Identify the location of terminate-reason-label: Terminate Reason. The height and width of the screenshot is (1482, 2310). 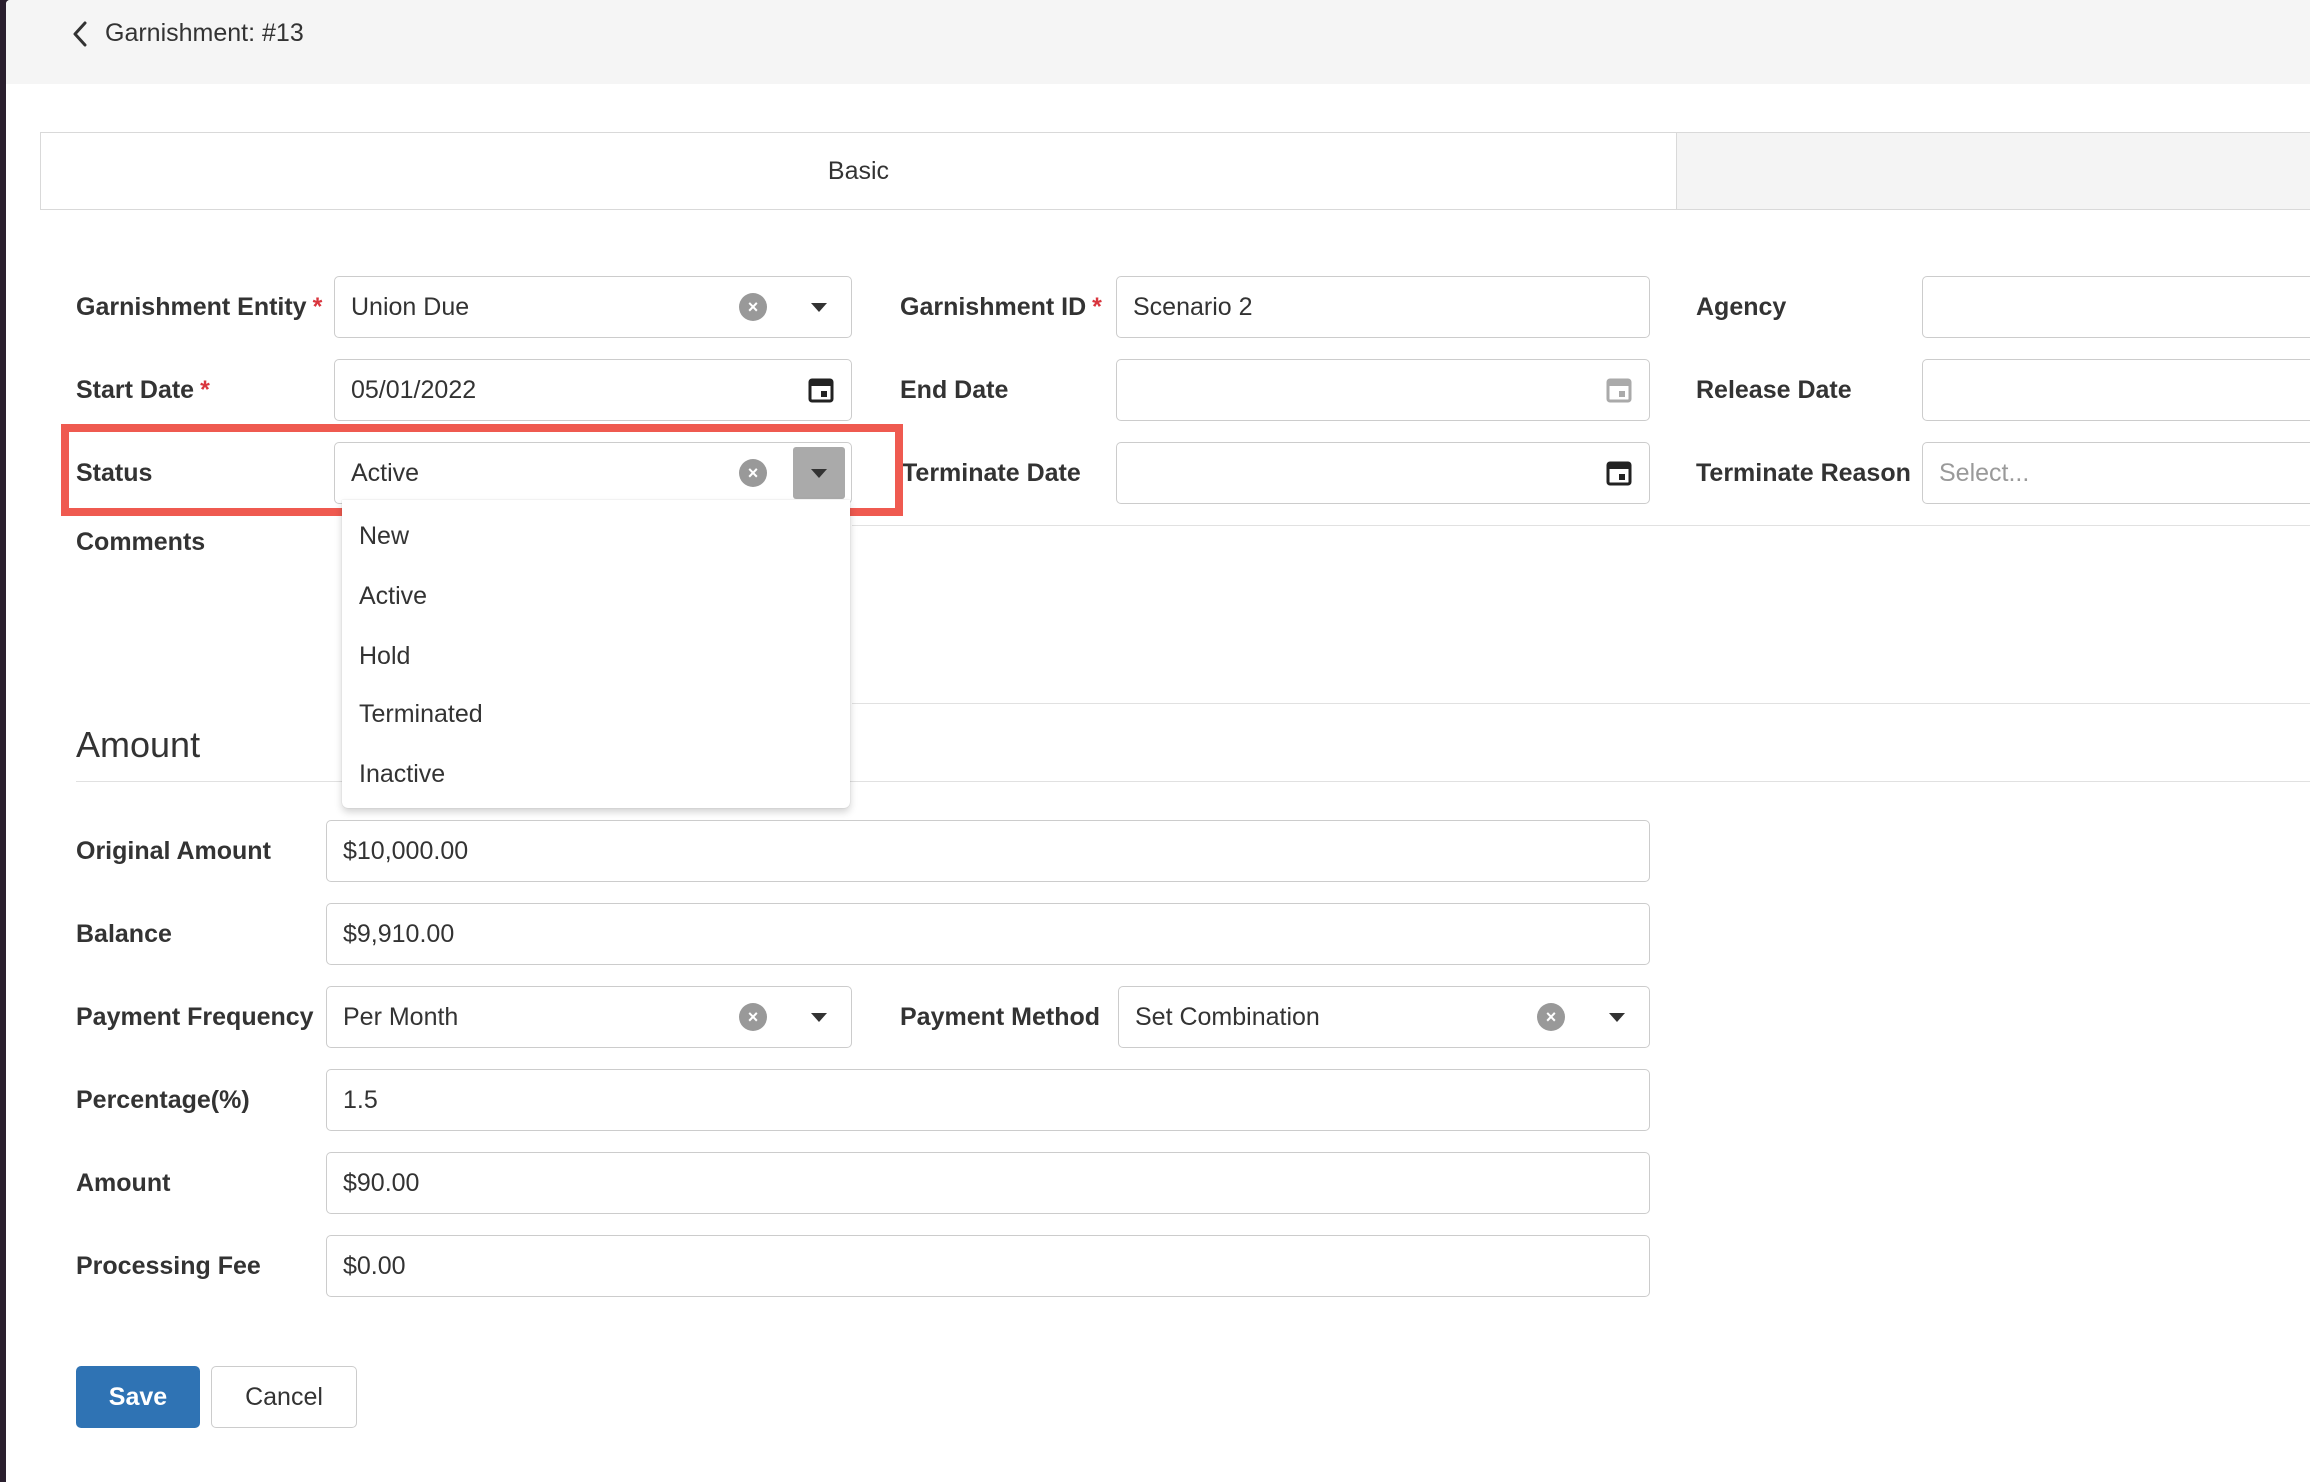
(1803, 473).